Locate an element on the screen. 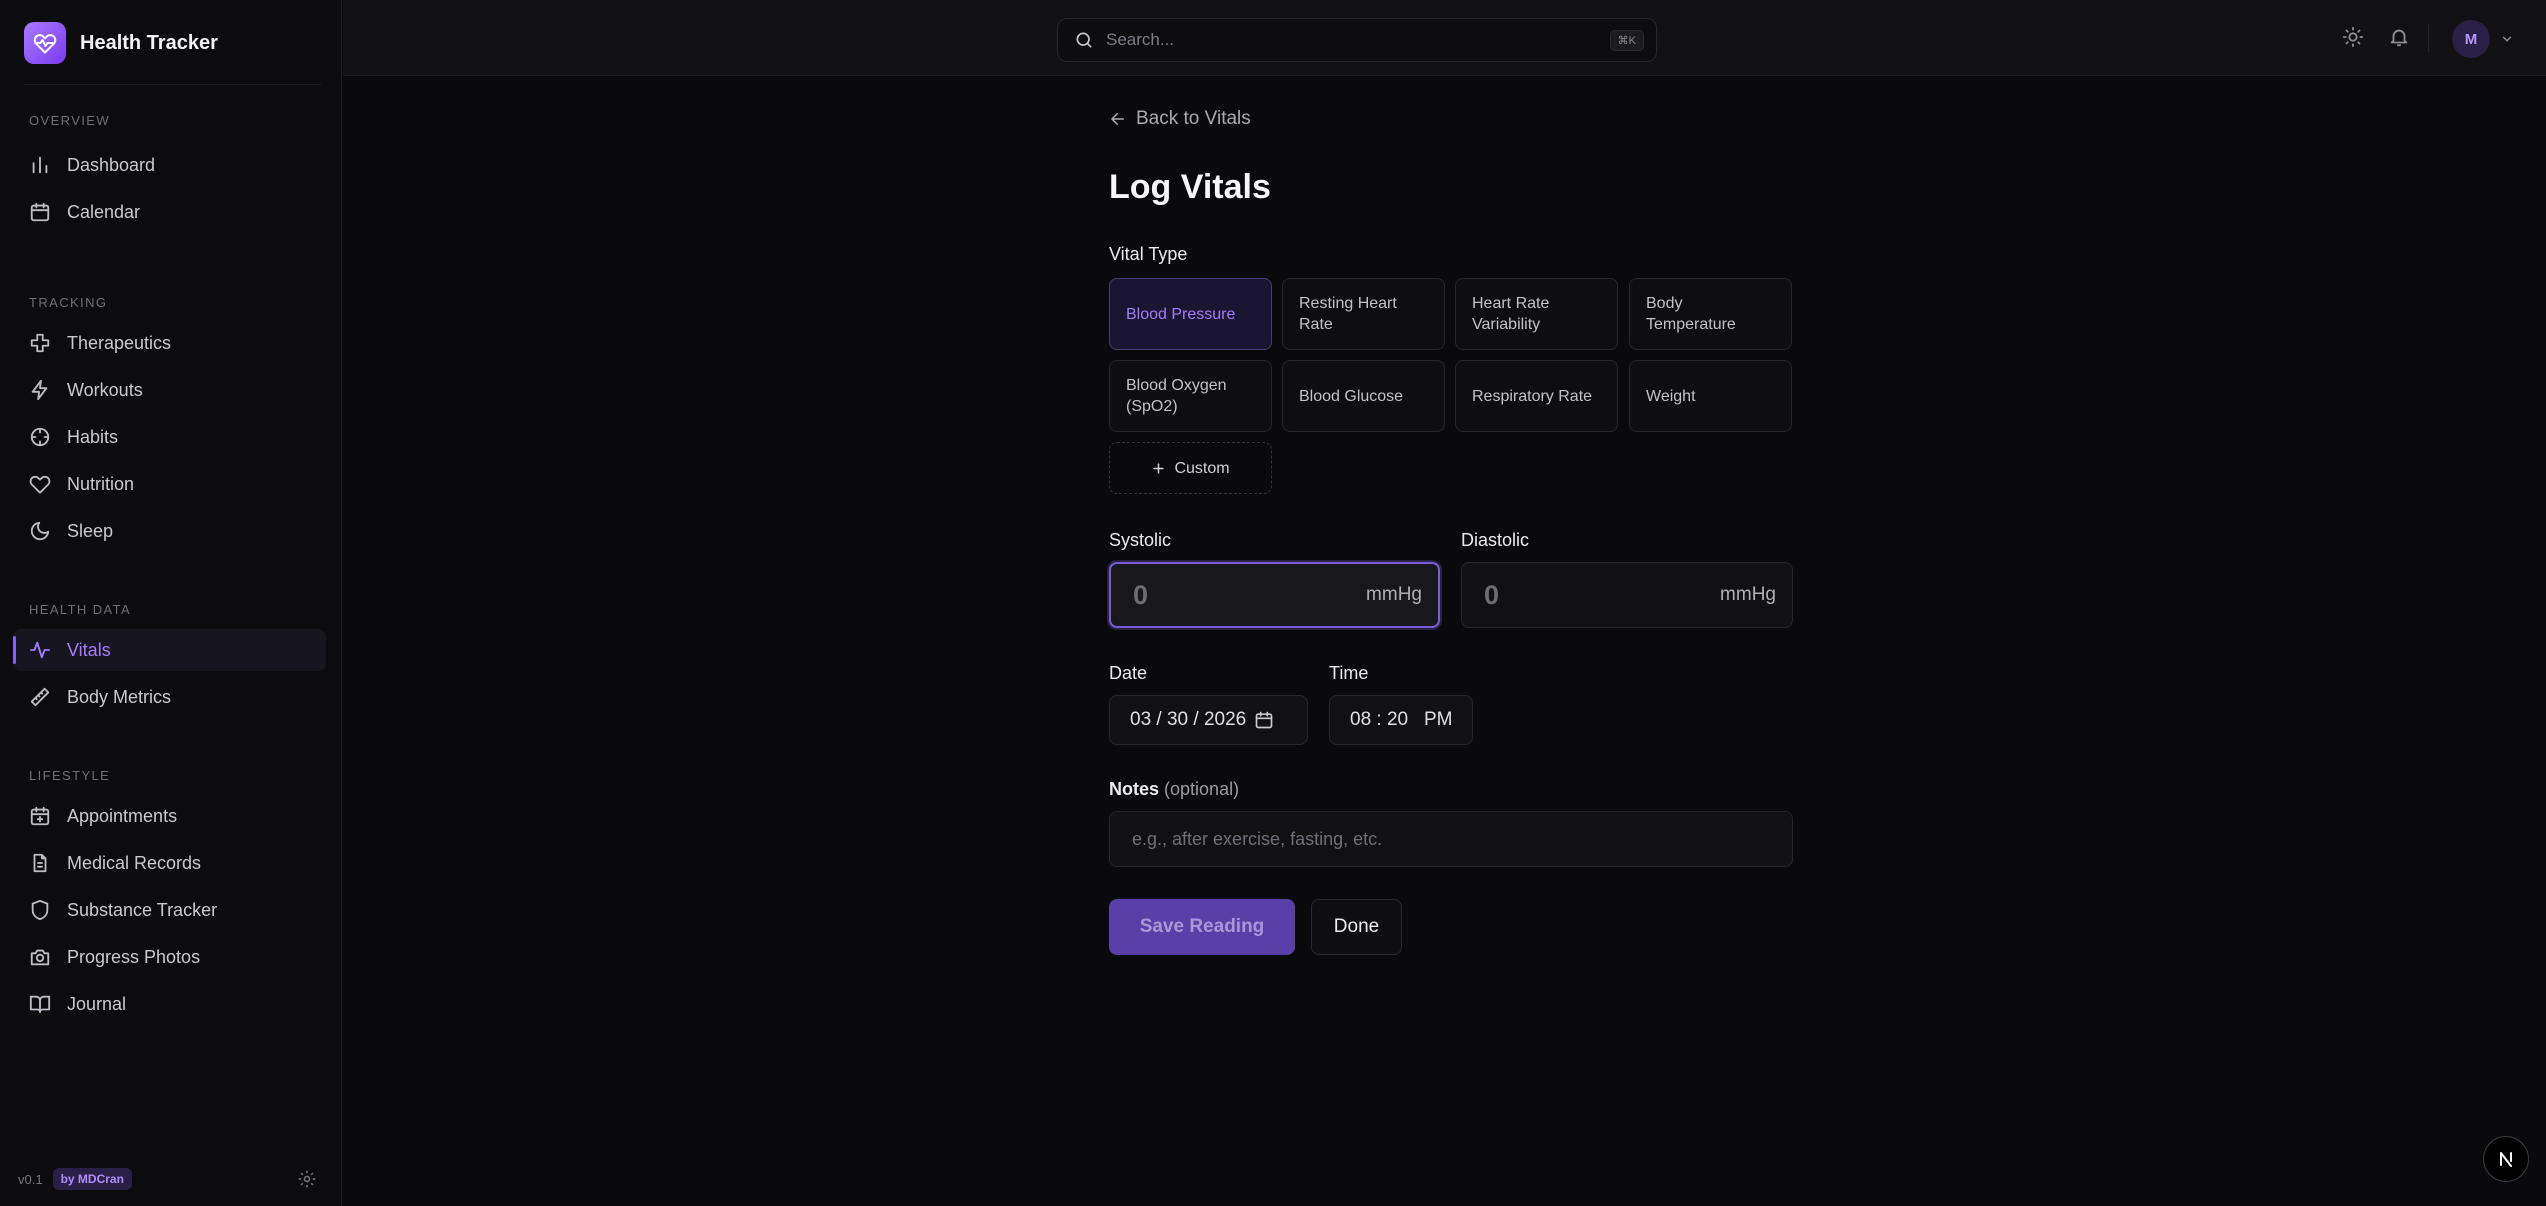  sidebar-item-habits: Habits is located at coordinates (169, 437).